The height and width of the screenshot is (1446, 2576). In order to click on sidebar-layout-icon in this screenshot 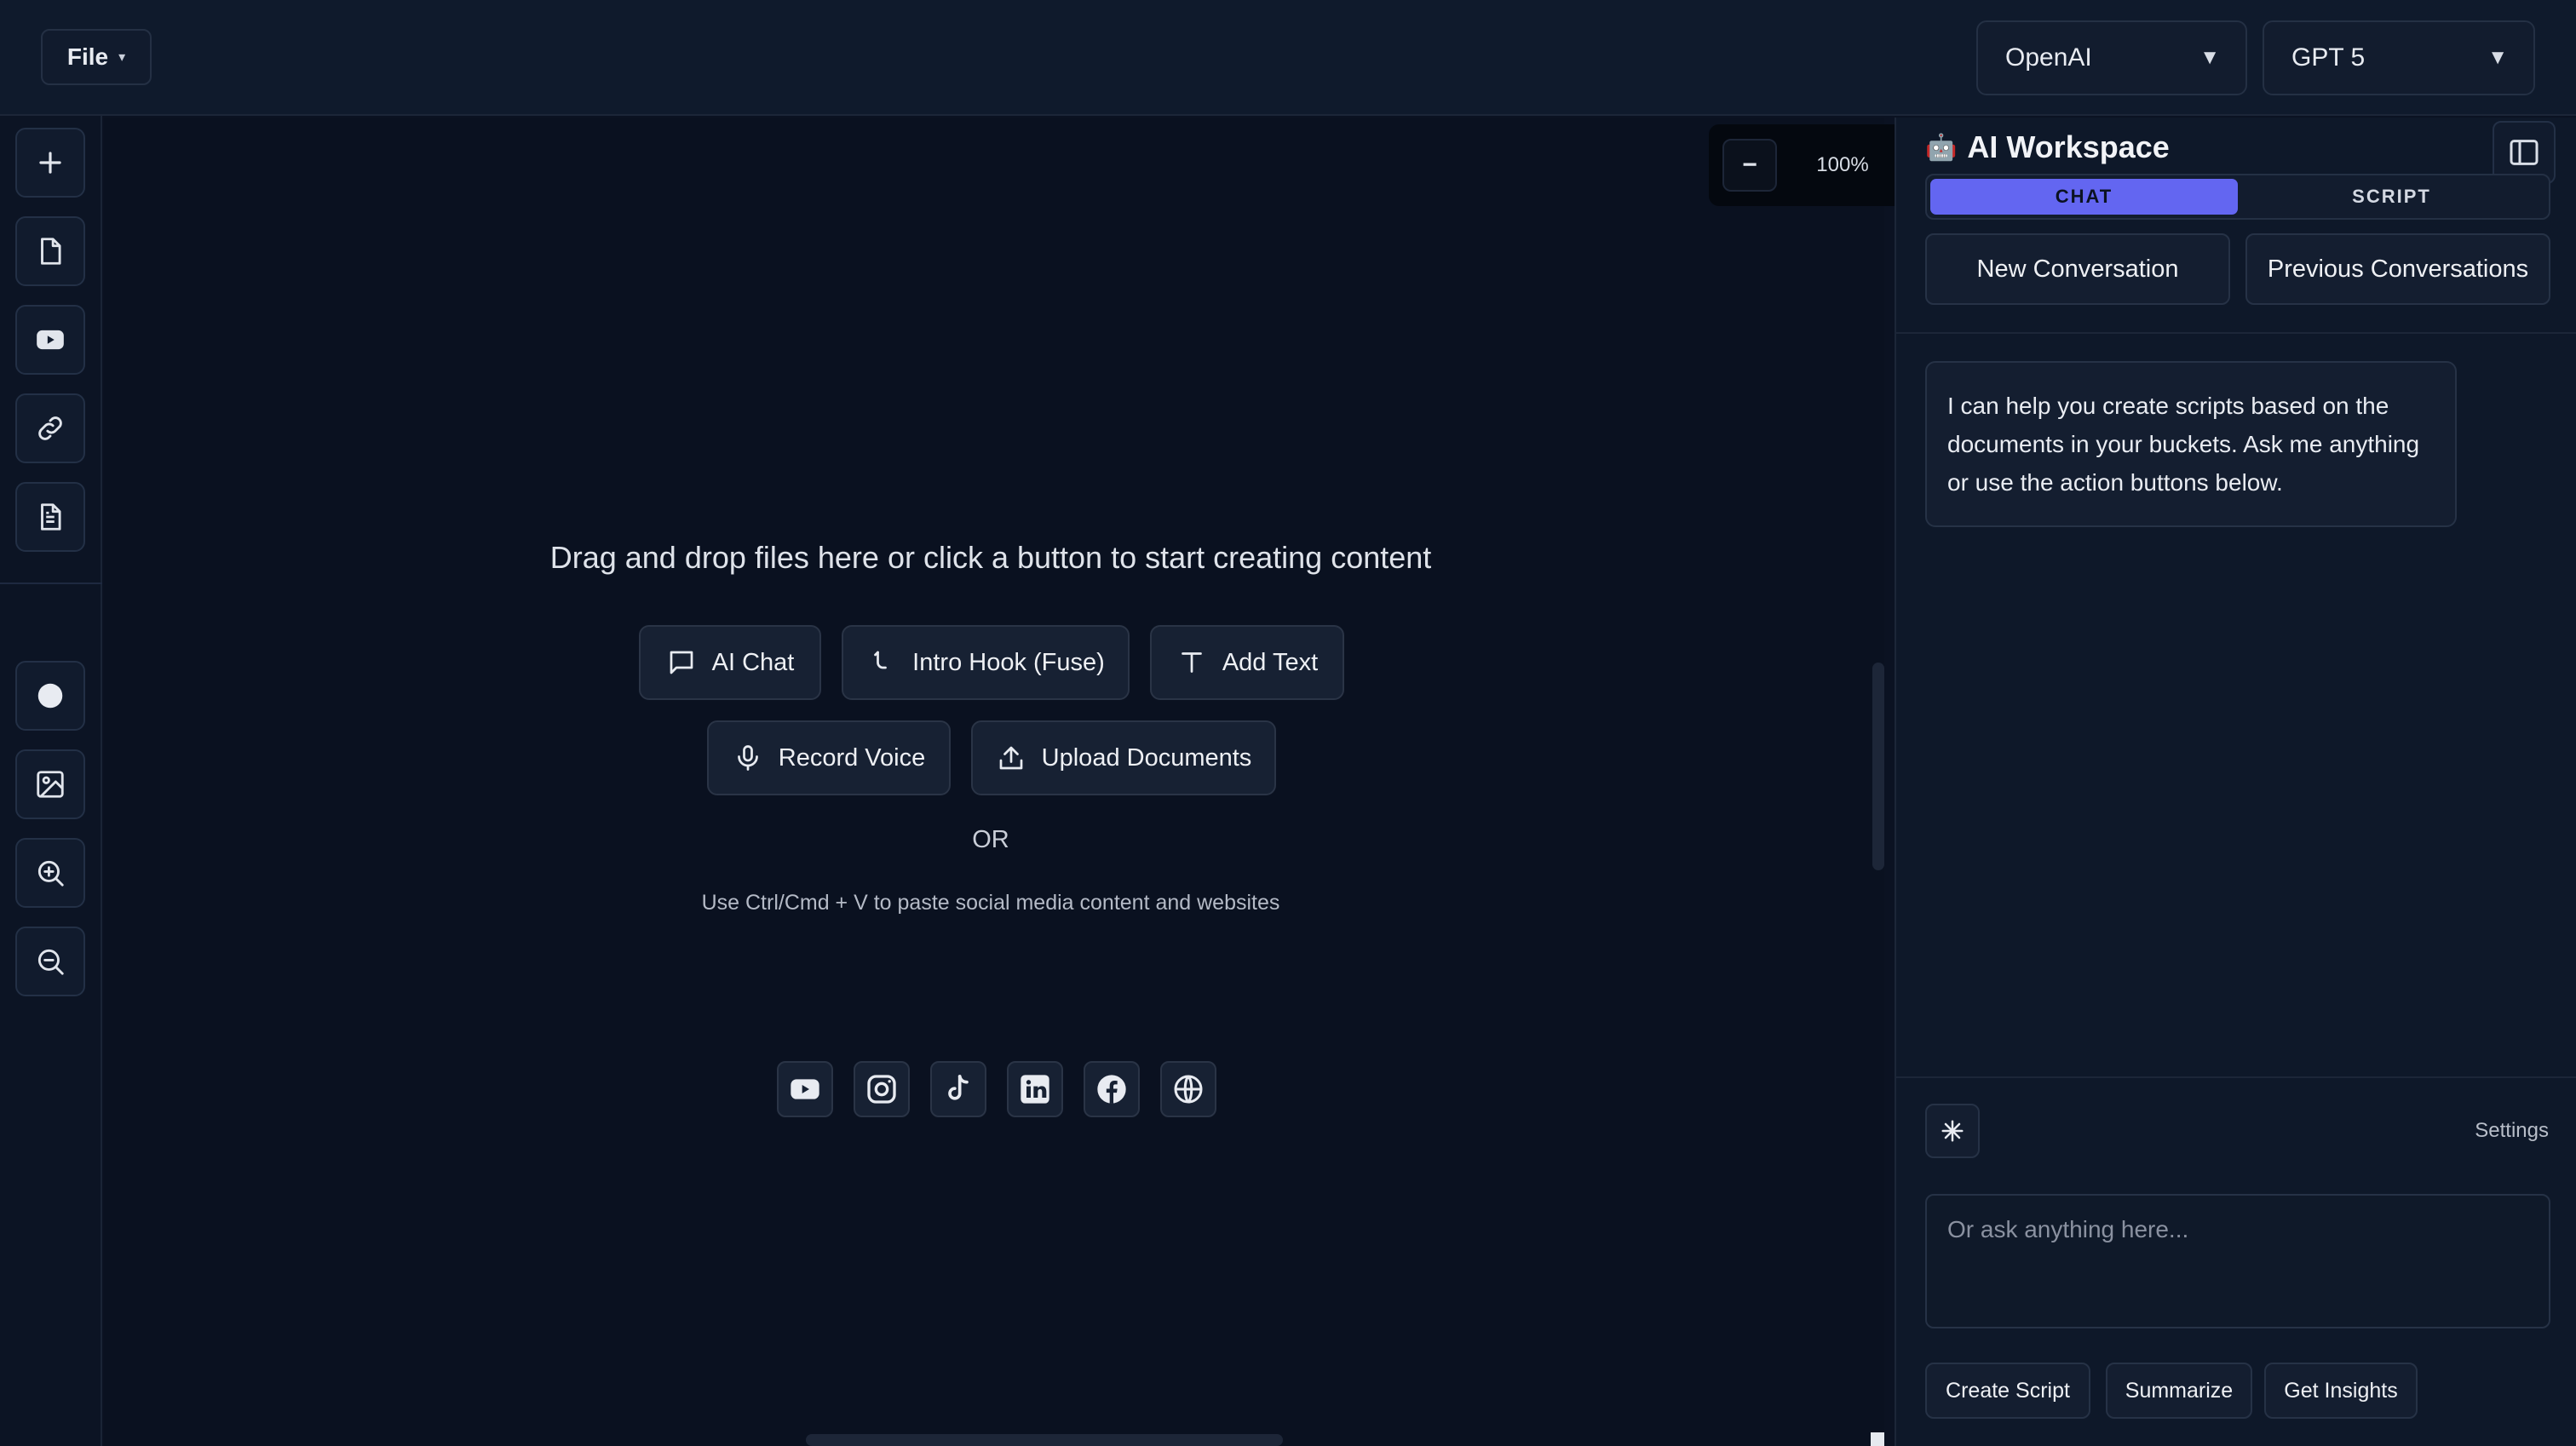, I will do `click(2525, 152)`.